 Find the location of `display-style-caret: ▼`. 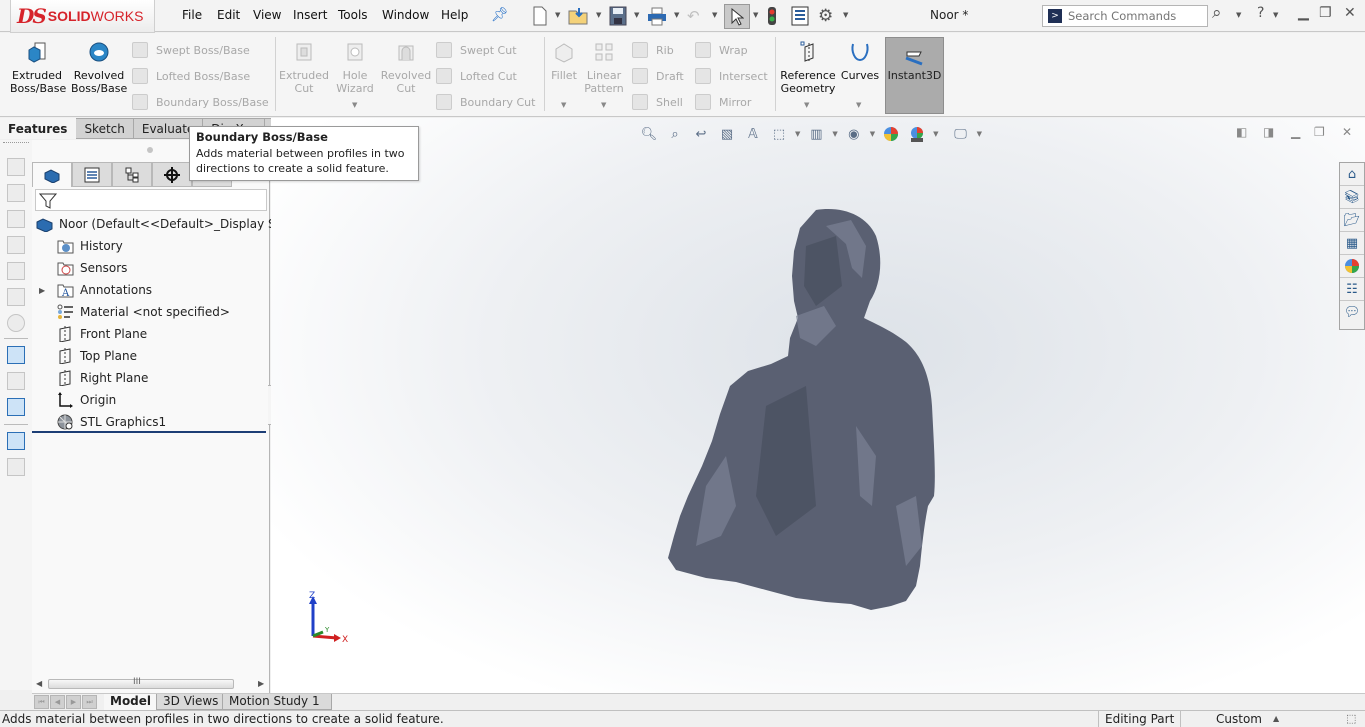

display-style-caret: ▼ is located at coordinates (834, 134).